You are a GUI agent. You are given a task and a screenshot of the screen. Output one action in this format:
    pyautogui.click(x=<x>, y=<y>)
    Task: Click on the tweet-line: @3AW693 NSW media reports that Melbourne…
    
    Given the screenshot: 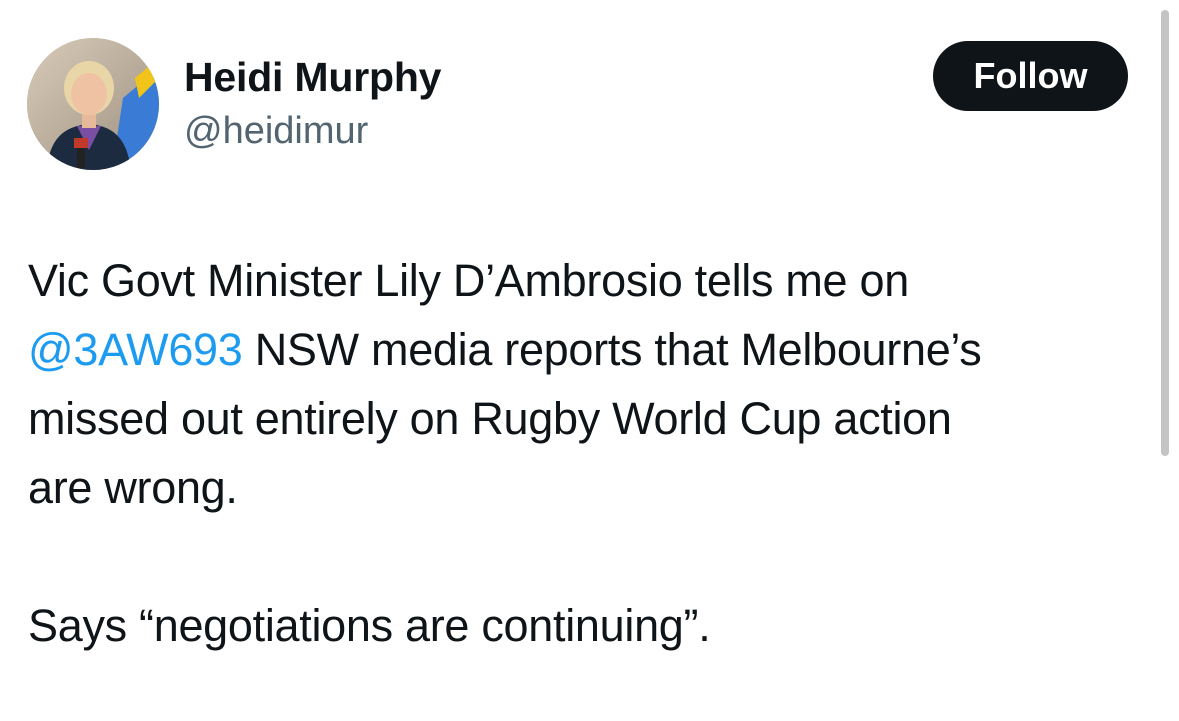 What is the action you would take?
    pyautogui.click(x=583, y=349)
    